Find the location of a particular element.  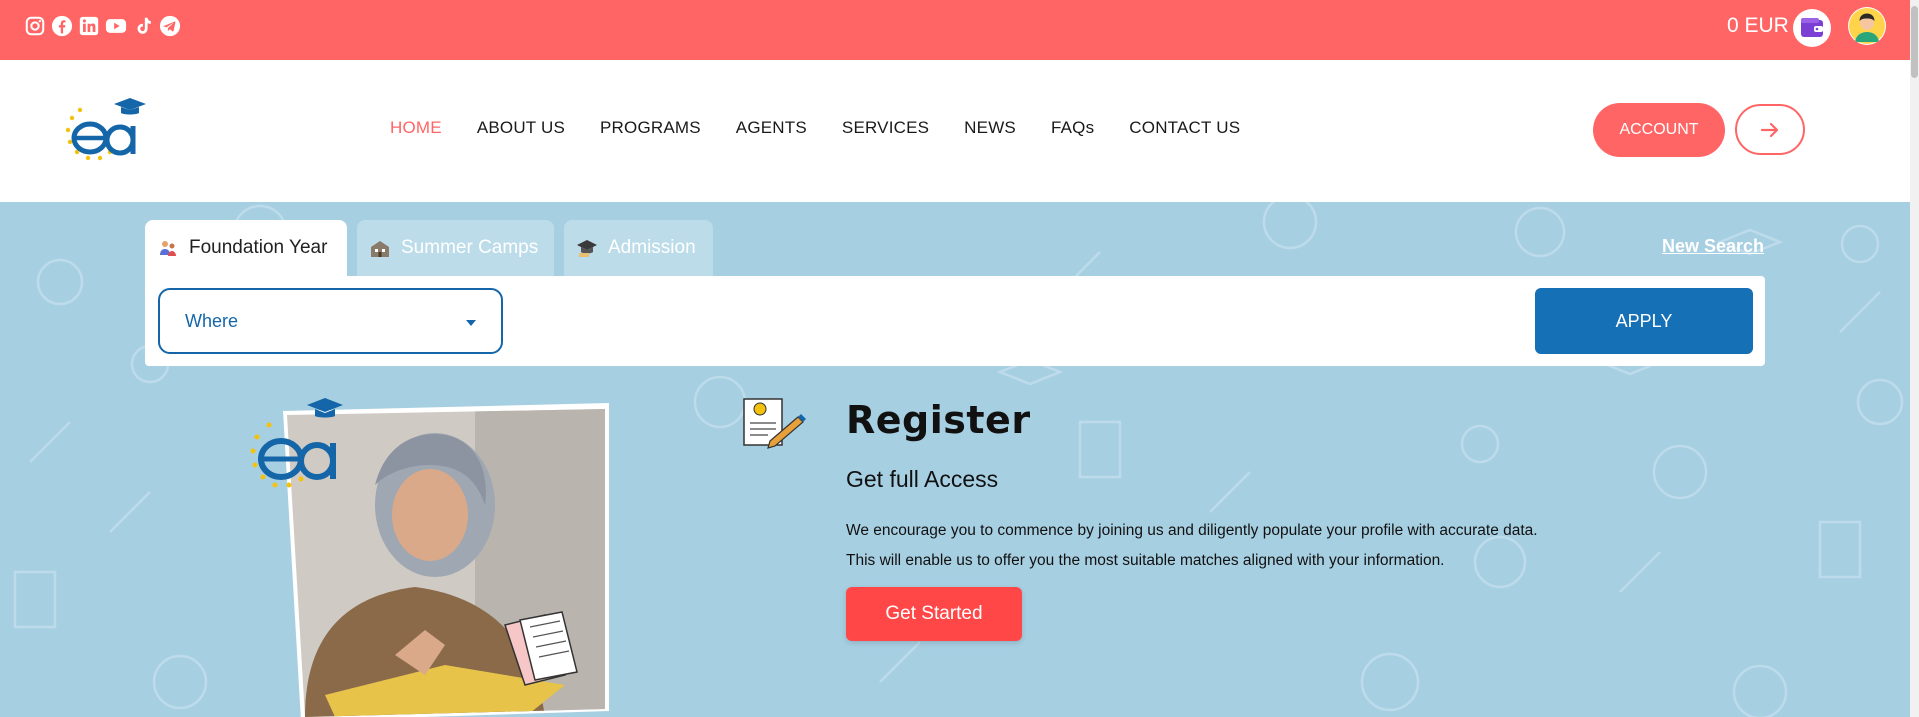

tab-label: Admission is located at coordinates (652, 247).